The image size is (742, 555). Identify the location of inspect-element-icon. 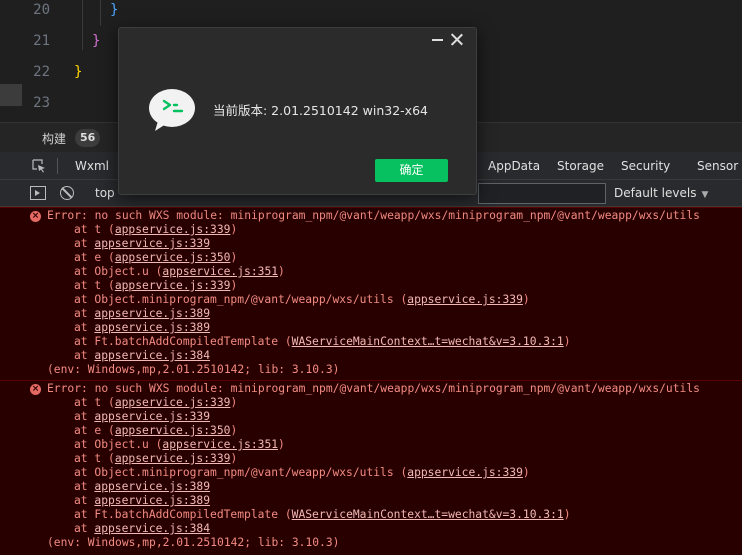
(39, 166).